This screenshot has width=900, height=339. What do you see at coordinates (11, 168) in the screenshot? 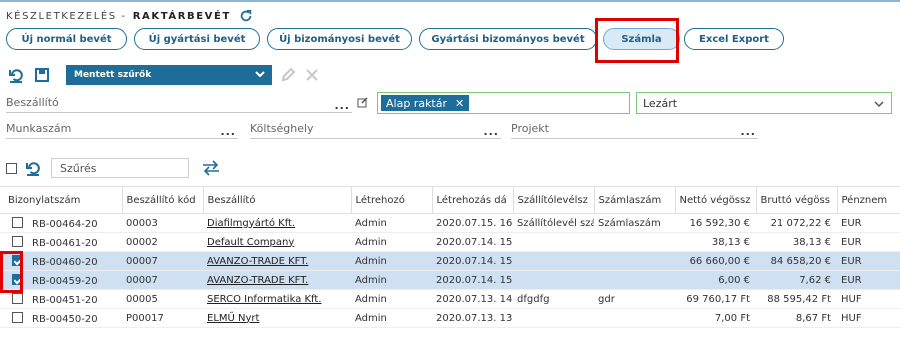
I see `select-all-checkbox` at bounding box center [11, 168].